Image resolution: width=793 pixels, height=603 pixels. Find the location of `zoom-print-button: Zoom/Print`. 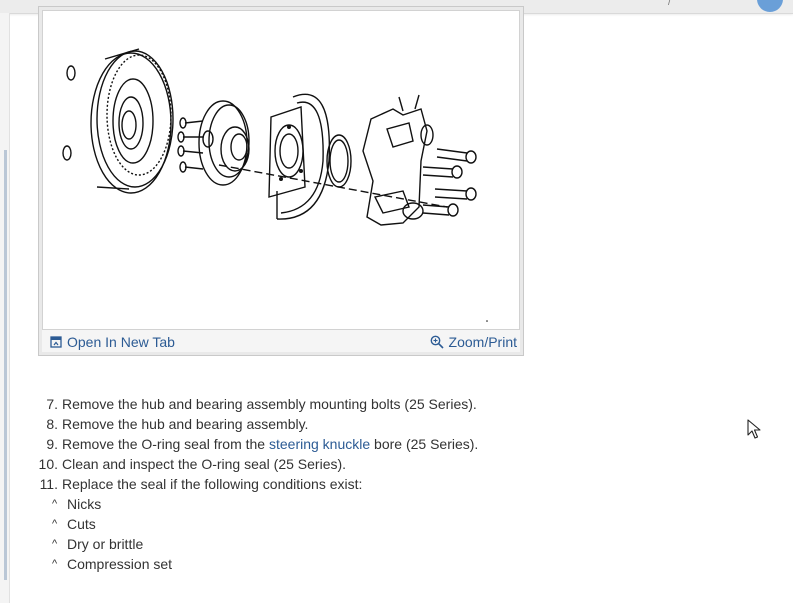

zoom-print-button: Zoom/Print is located at coordinates (473, 342).